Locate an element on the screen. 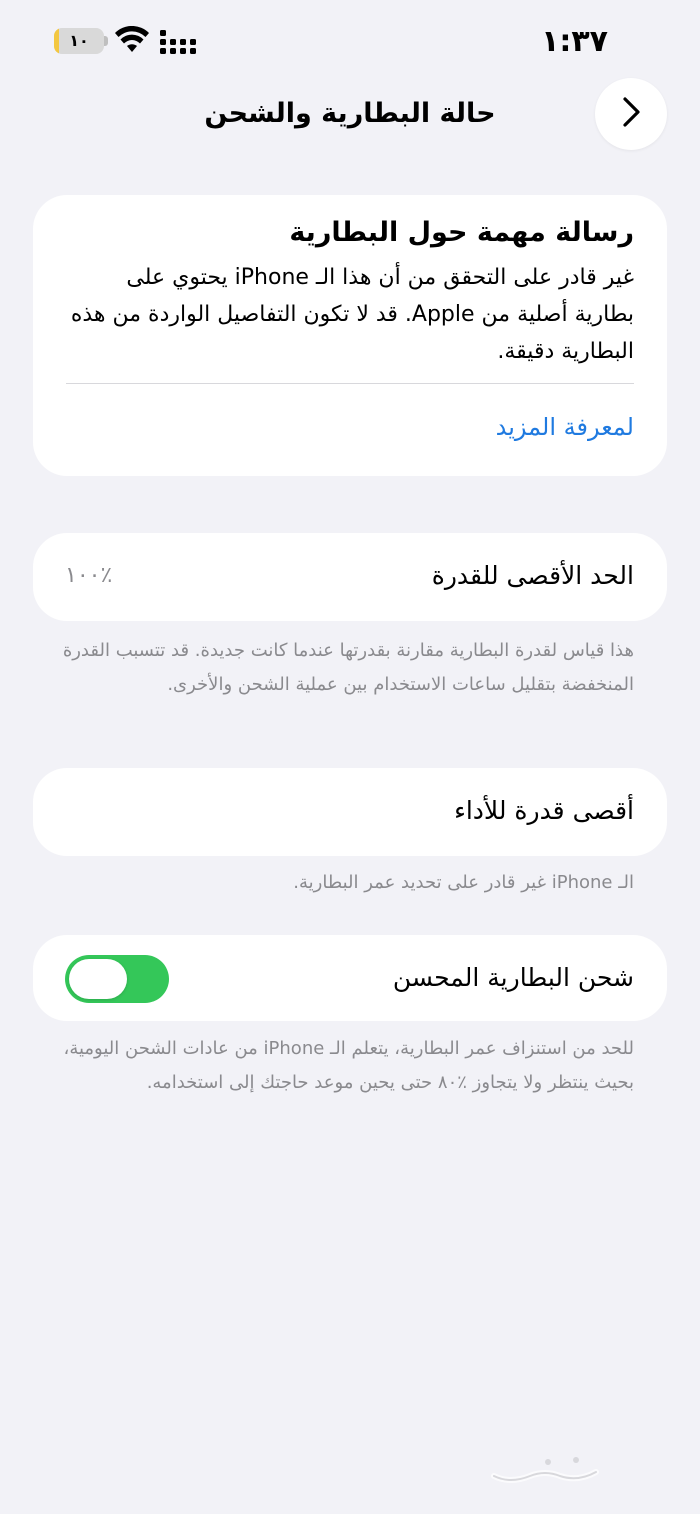  maximum-capacity-row: الحد الأقصى للقدرة ٪١٠٠ is located at coordinates (350, 577).